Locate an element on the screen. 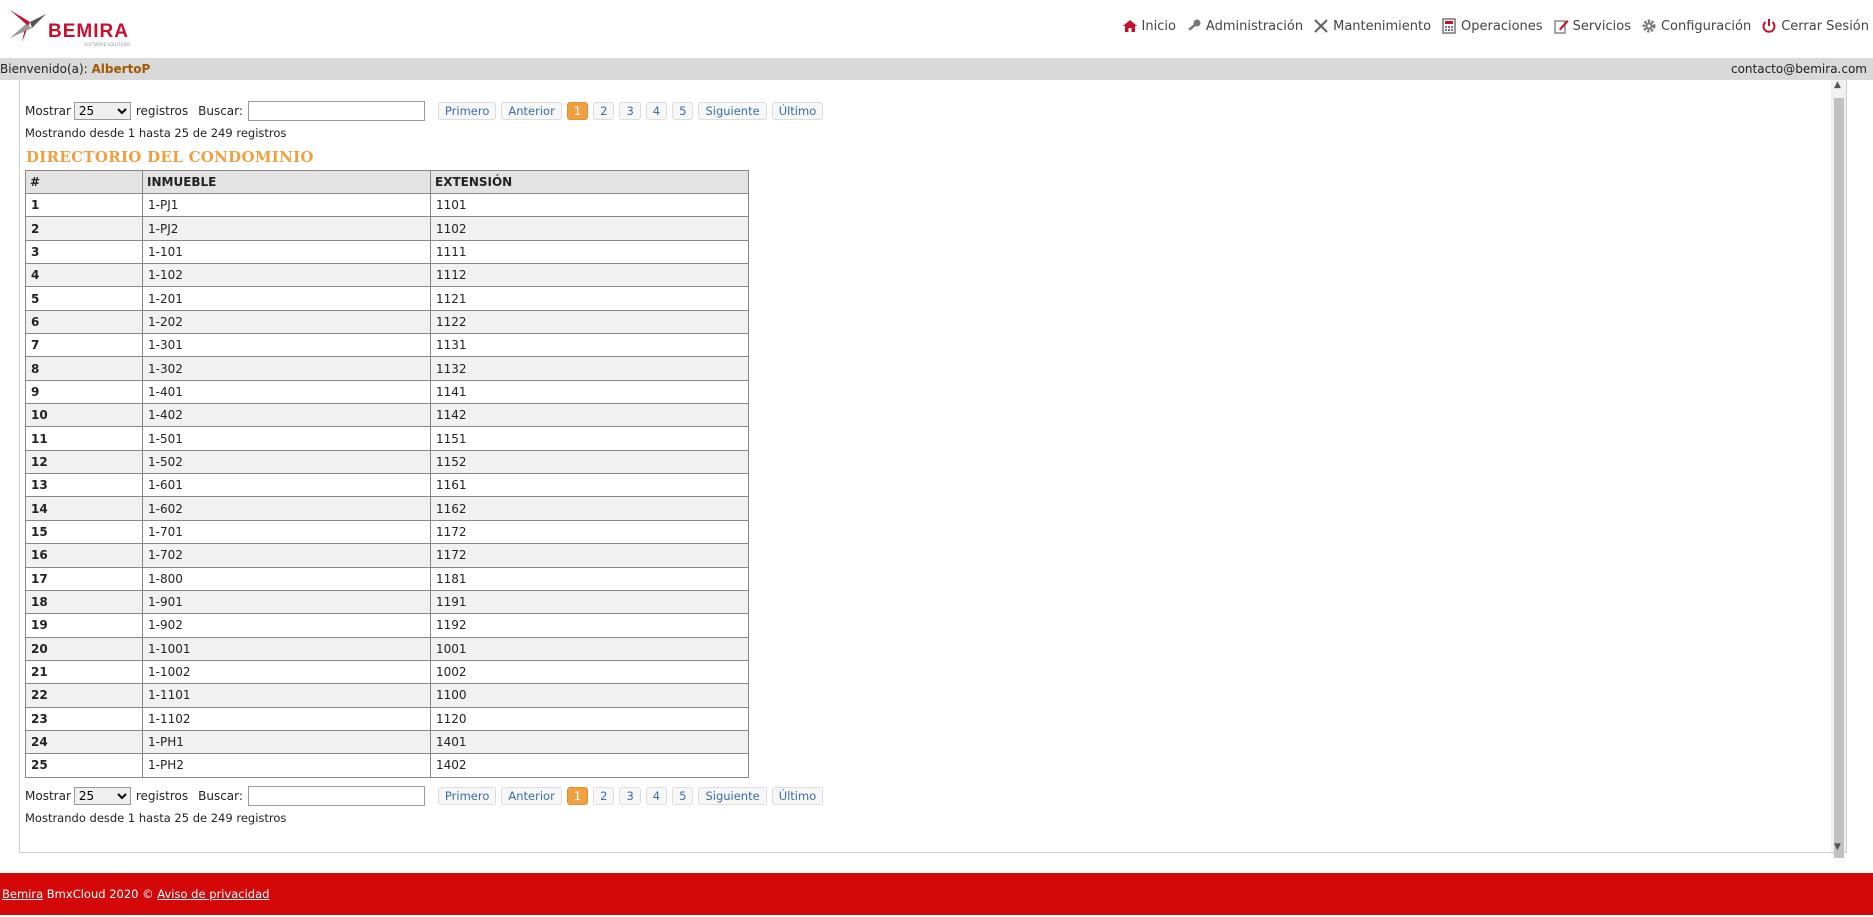 The image size is (1873, 917). cell-inmueble: 1-800 is located at coordinates (286, 578).